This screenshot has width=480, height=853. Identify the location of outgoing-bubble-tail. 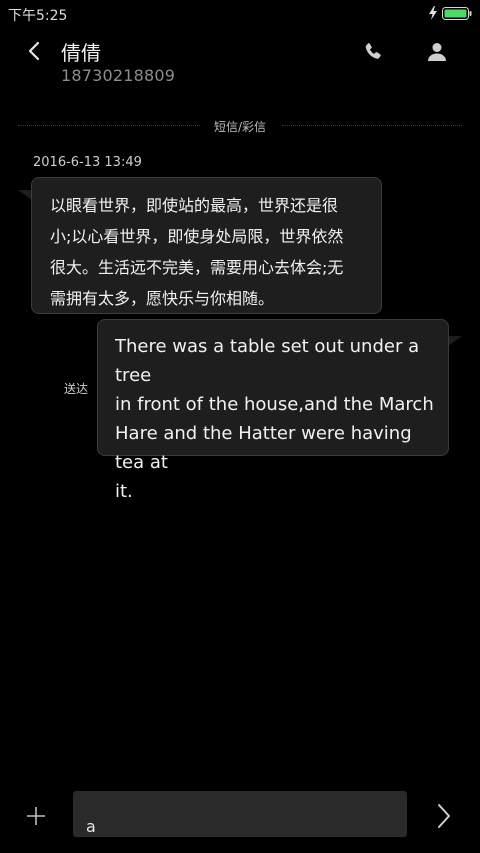
(455, 341).